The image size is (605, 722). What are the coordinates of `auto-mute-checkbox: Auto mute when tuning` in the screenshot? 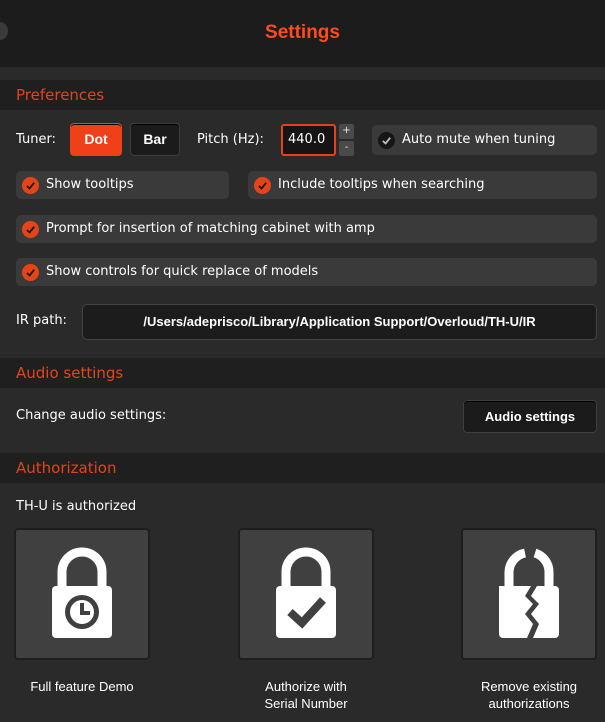 It's located at (484, 140).